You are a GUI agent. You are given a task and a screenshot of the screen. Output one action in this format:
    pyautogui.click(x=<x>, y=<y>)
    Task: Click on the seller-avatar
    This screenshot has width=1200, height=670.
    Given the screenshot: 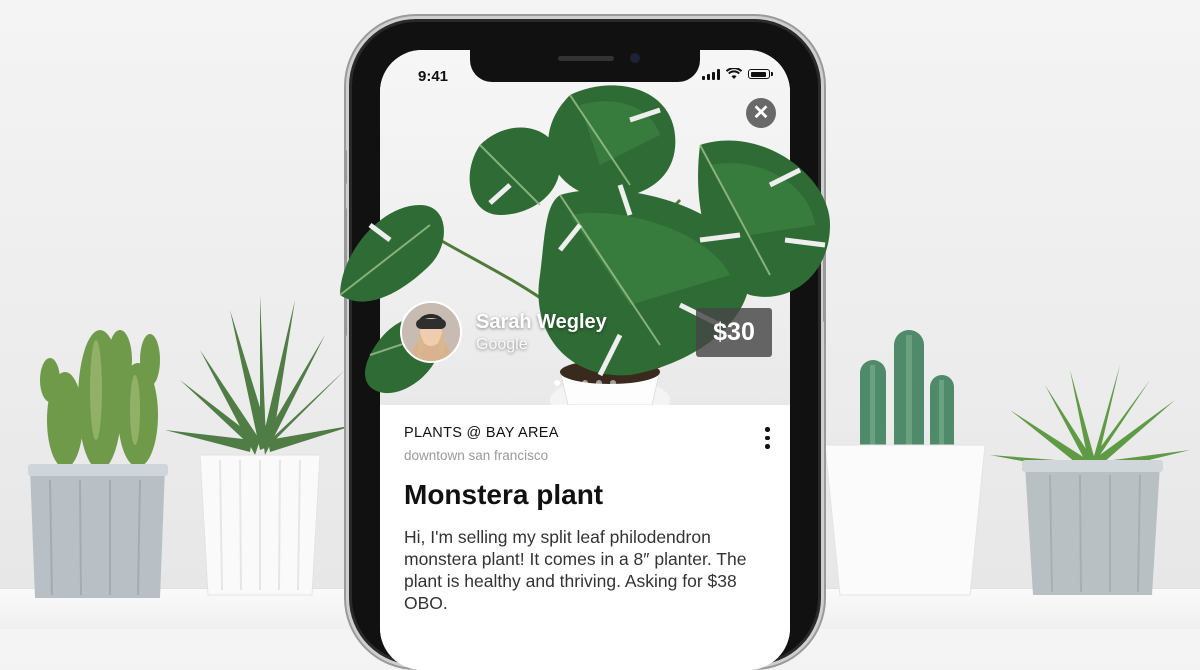 What is the action you would take?
    pyautogui.click(x=431, y=332)
    